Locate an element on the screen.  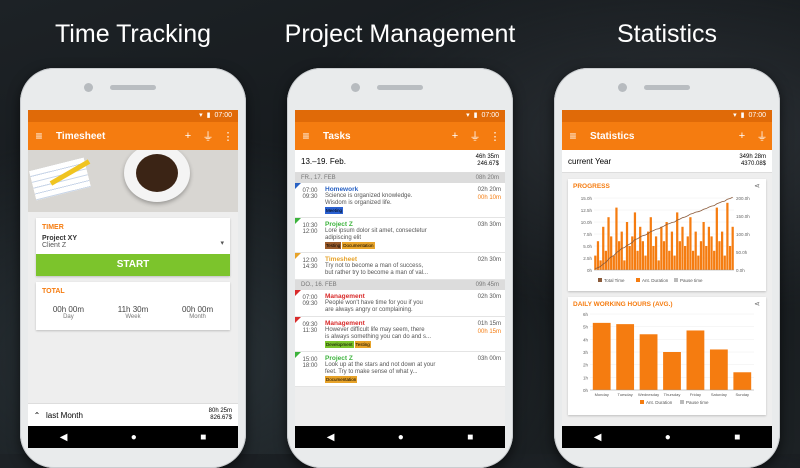
period-select: last Month is located at coordinates (127, 415).